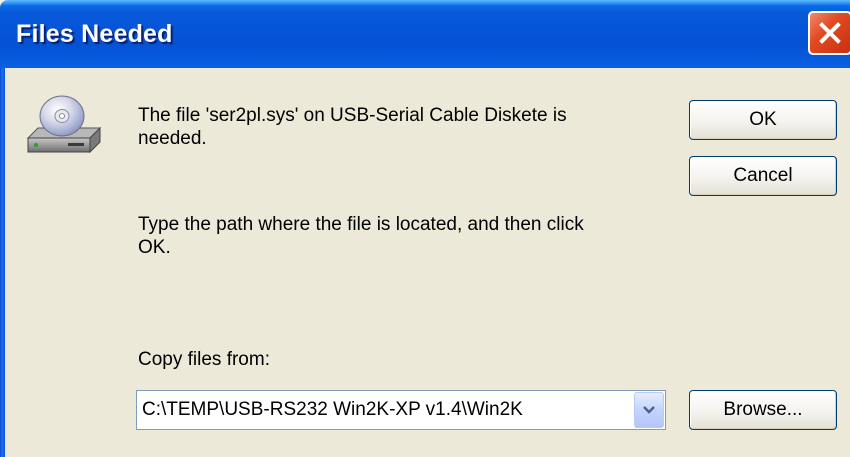  I want to click on cd-drive-icon, so click(64, 124).